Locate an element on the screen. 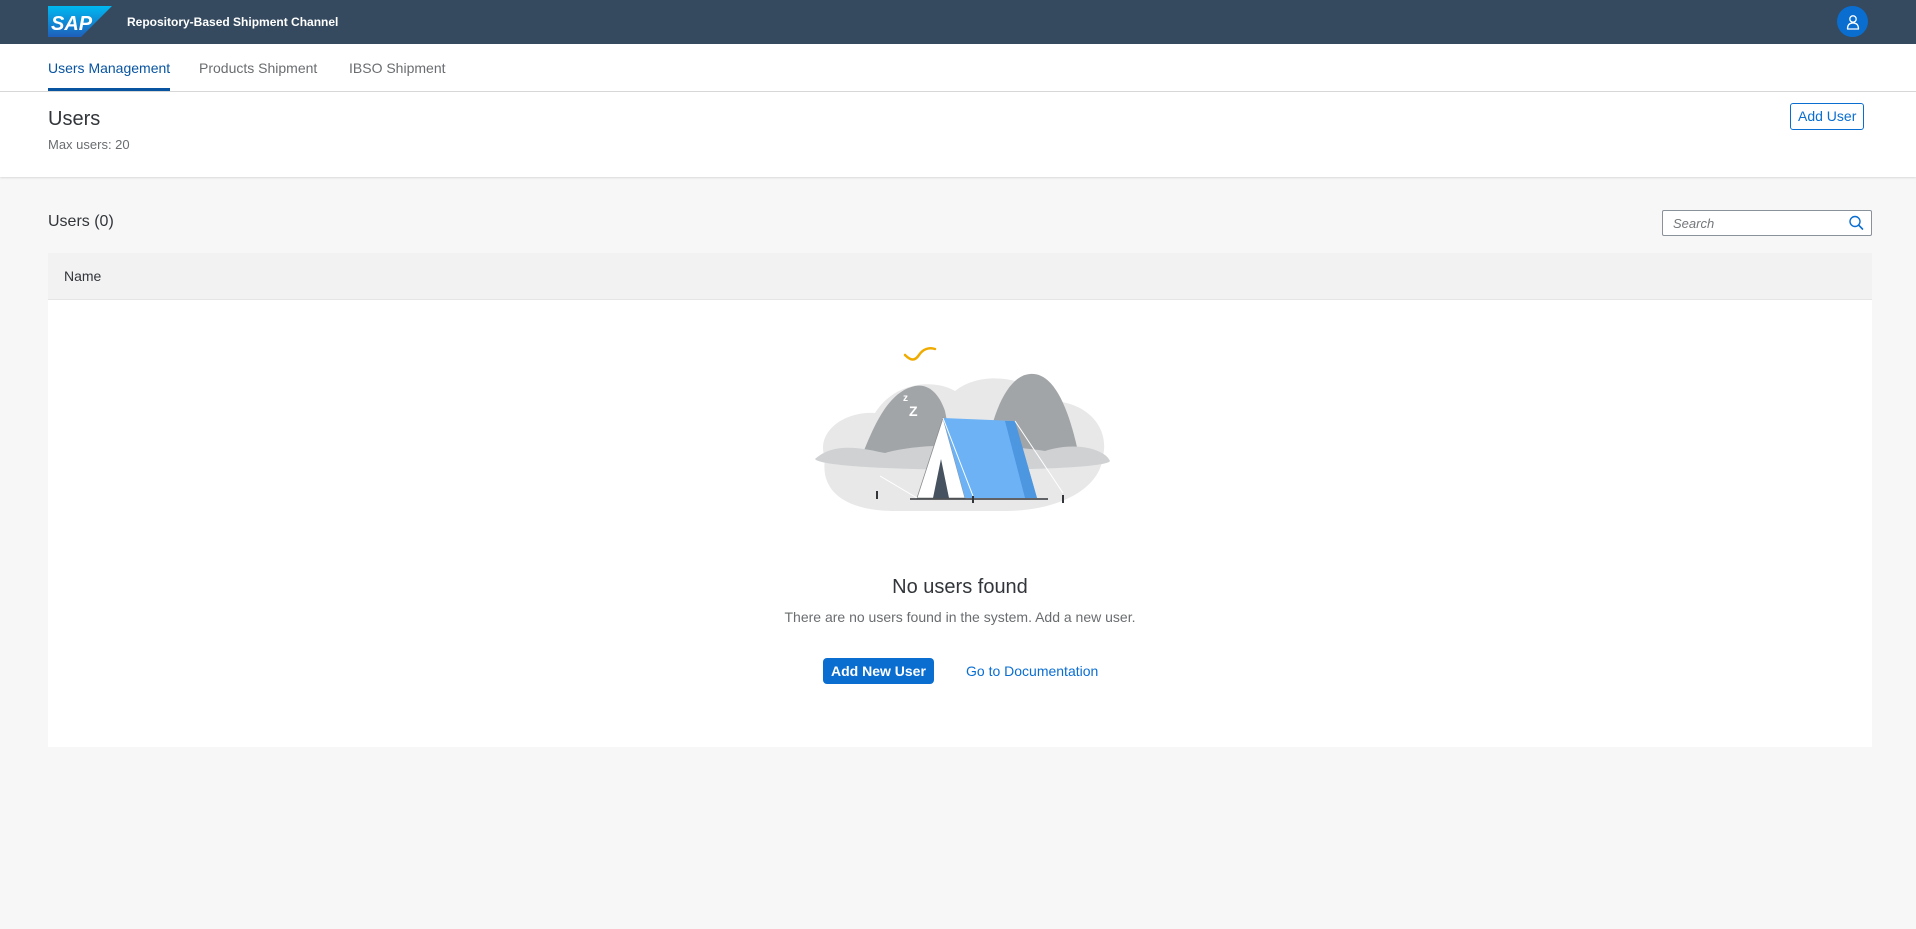  tab-products-shipment: Products Shipment is located at coordinates (258, 67).